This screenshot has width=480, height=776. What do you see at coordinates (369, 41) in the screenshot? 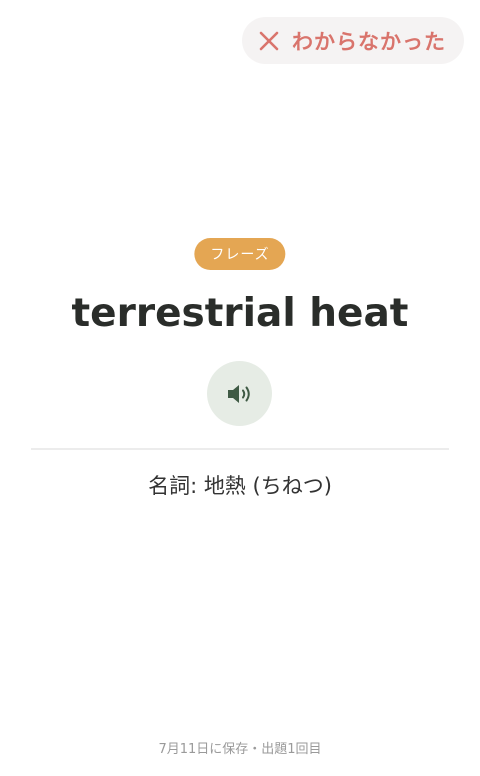
I see `dont-know-label: わからなかった` at bounding box center [369, 41].